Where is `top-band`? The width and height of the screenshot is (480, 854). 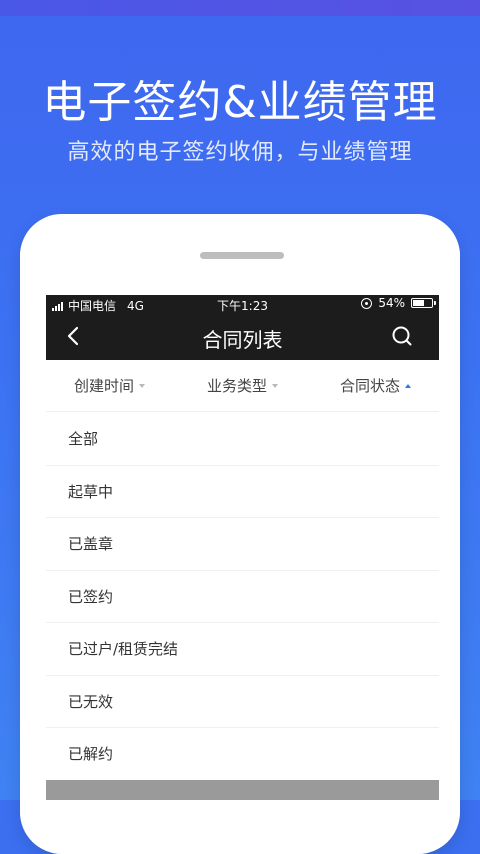 top-band is located at coordinates (240, 8).